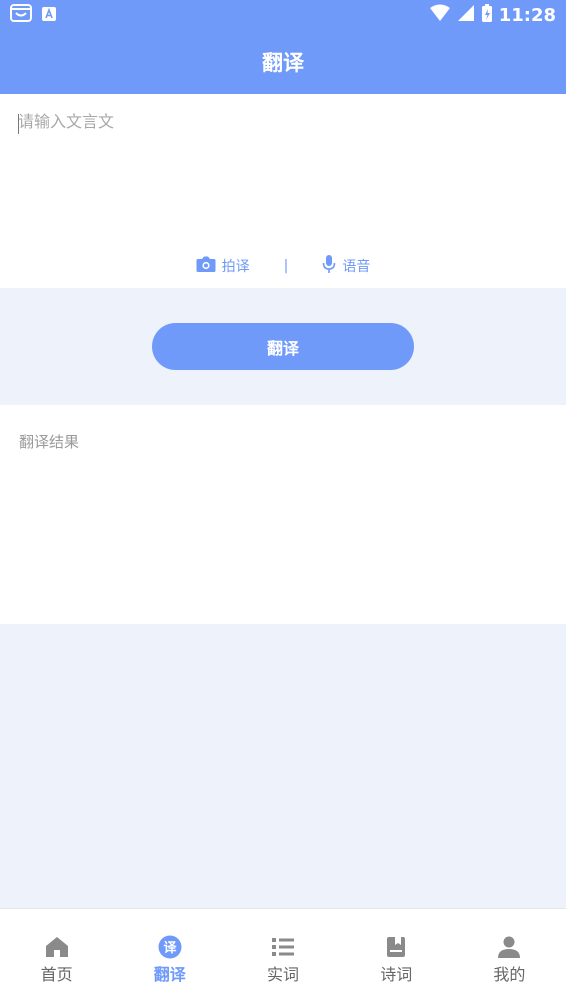  I want to click on voice-input-button: 语音, so click(346, 266).